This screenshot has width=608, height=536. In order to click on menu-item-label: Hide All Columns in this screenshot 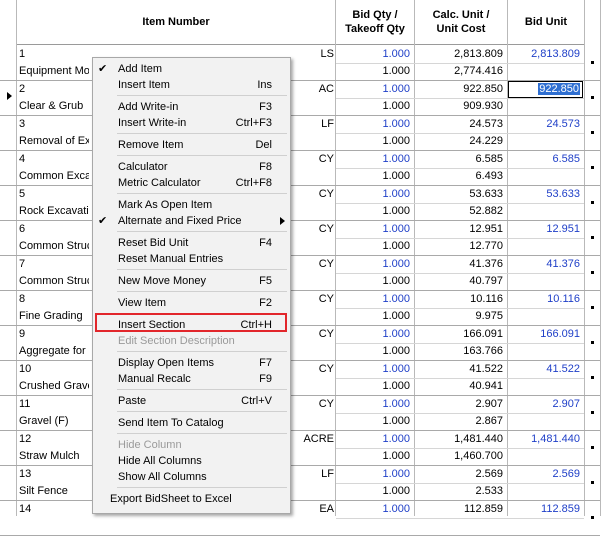, I will do `click(160, 461)`.